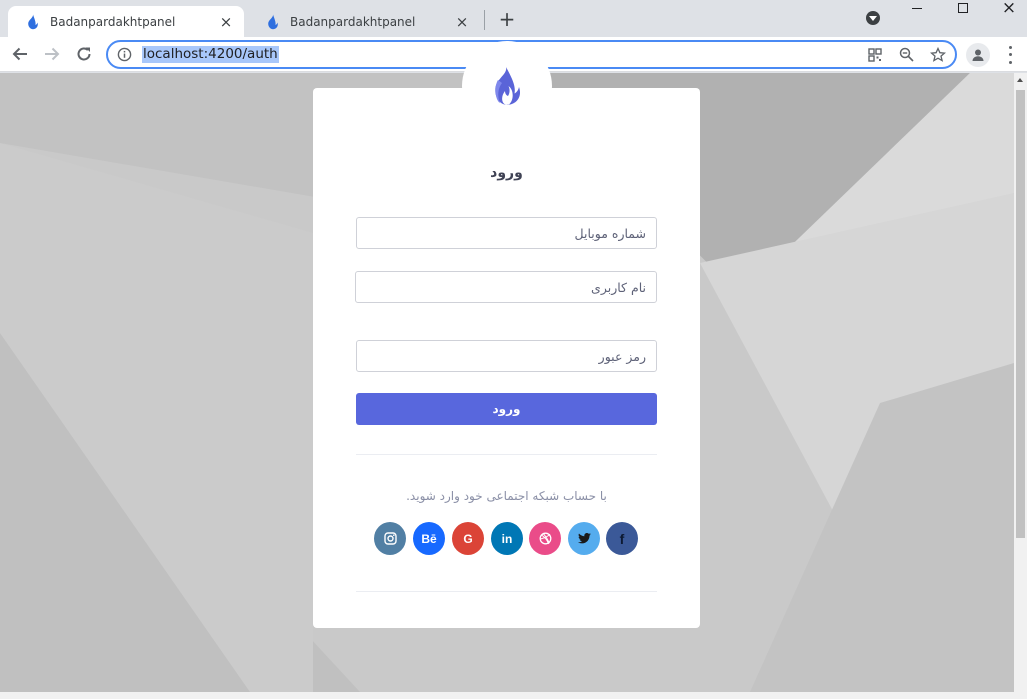 This screenshot has height=699, width=1027. What do you see at coordinates (84, 54) in the screenshot?
I see `reload-icon` at bounding box center [84, 54].